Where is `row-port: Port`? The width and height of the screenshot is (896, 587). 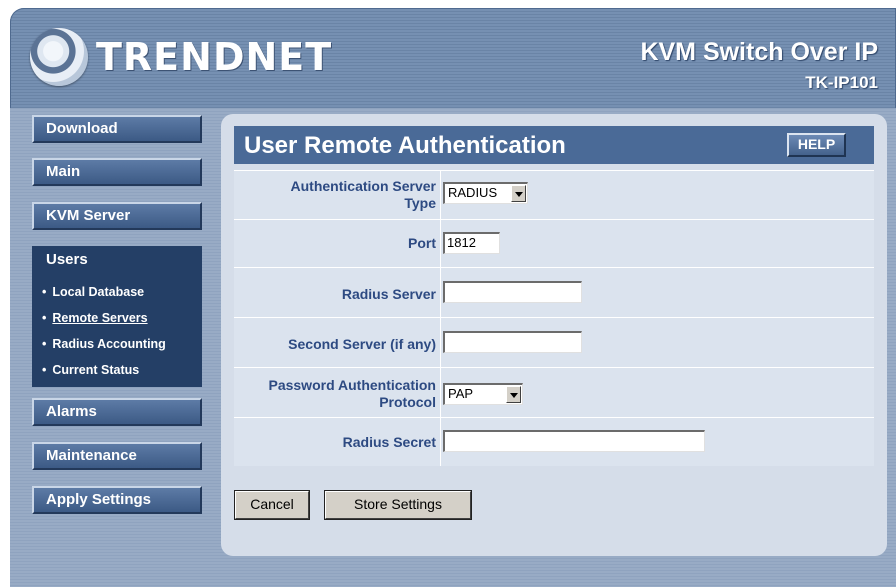 row-port: Port is located at coordinates (554, 243).